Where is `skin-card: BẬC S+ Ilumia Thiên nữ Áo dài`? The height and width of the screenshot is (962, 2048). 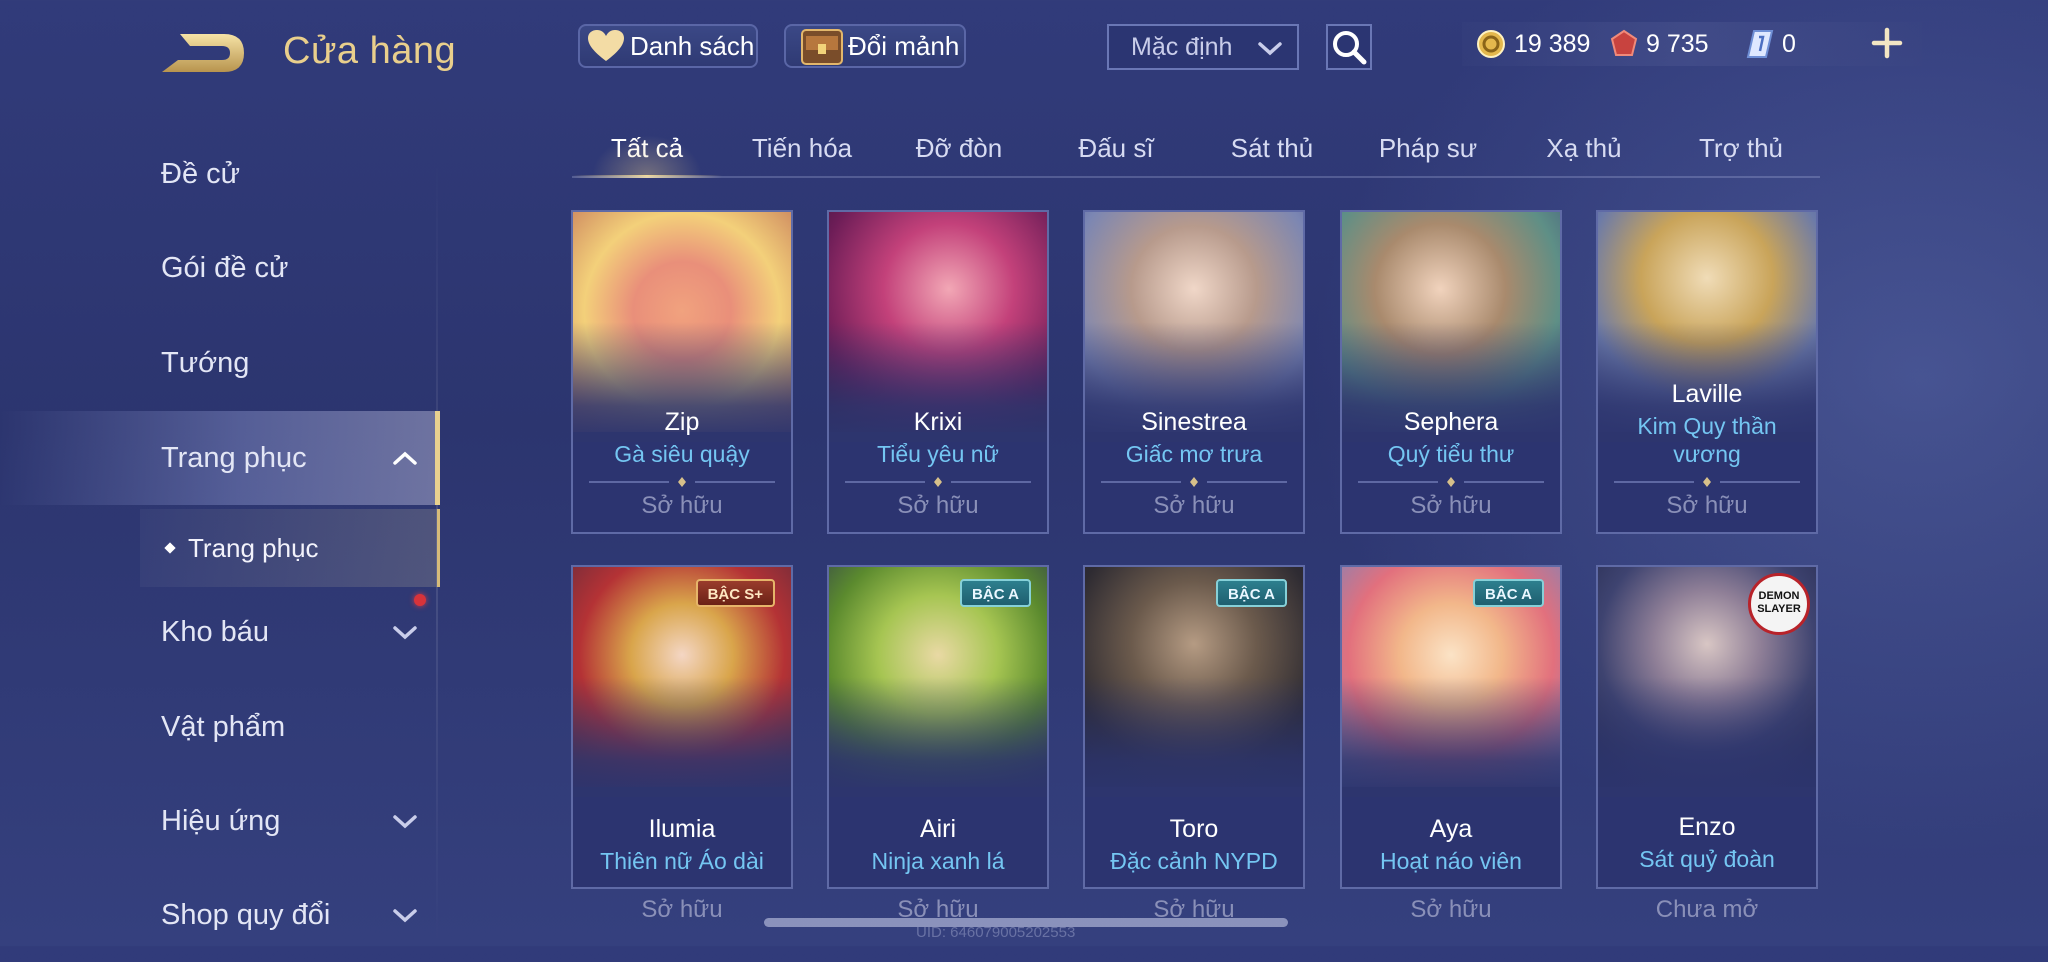
skin-card: BẬC S+ Ilumia Thiên nữ Áo dài is located at coordinates (682, 727).